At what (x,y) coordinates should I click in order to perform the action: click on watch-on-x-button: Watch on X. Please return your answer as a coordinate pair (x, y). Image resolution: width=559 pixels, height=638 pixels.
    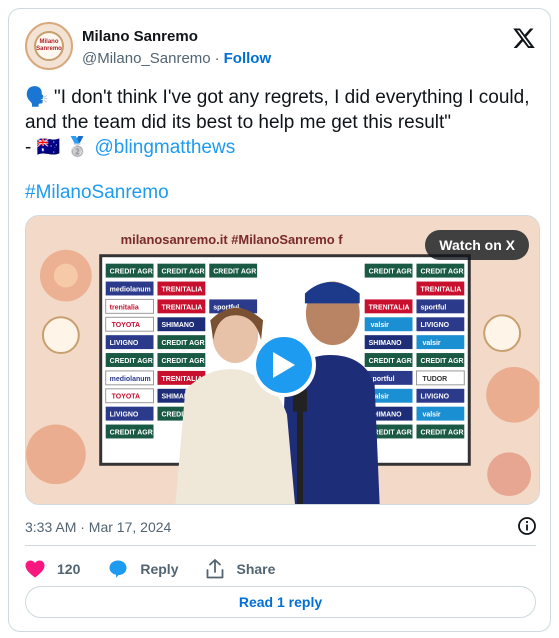
    Looking at the image, I should click on (477, 245).